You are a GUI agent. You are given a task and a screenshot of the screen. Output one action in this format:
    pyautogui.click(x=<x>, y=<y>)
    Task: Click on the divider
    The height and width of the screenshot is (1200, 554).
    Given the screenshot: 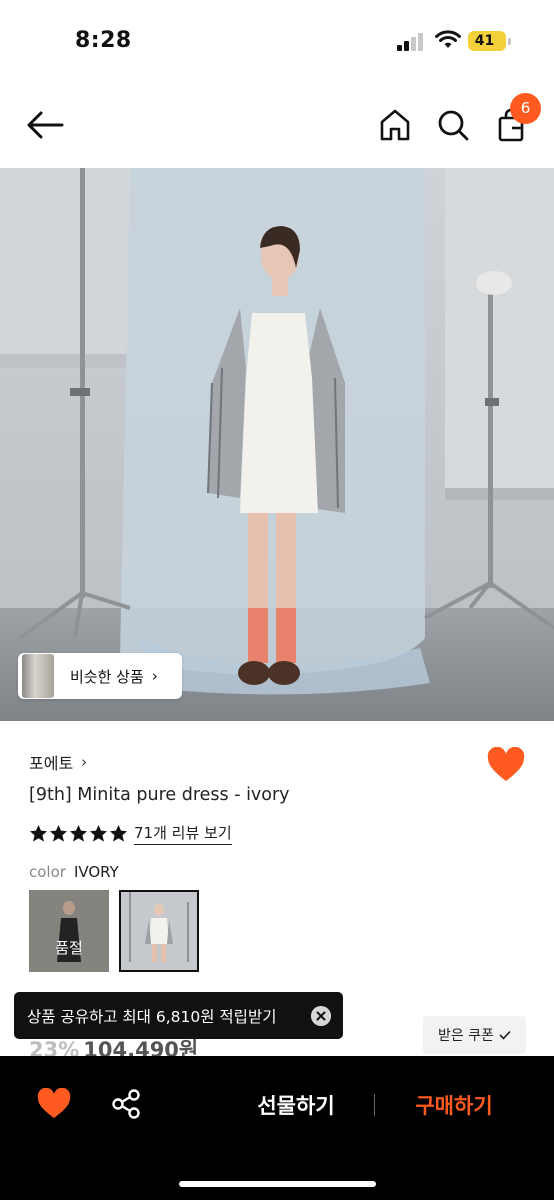 What is the action you would take?
    pyautogui.click(x=374, y=1105)
    